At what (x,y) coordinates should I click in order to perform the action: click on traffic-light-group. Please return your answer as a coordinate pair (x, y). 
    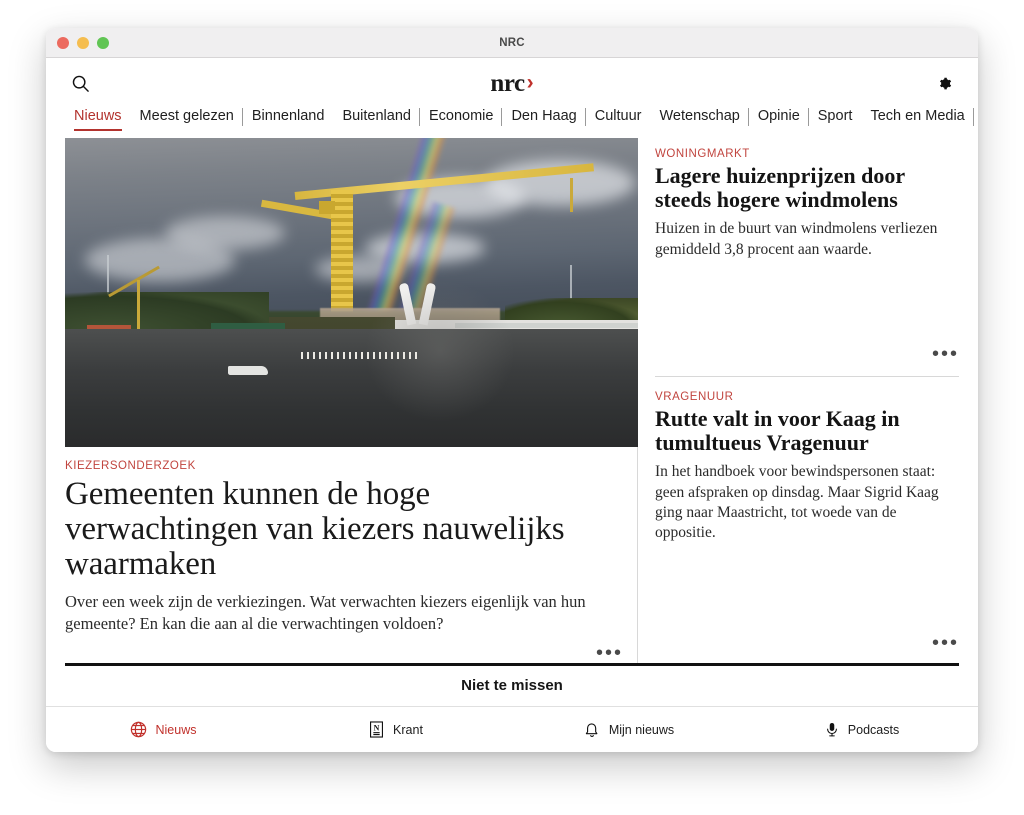
    Looking at the image, I should click on (83, 43).